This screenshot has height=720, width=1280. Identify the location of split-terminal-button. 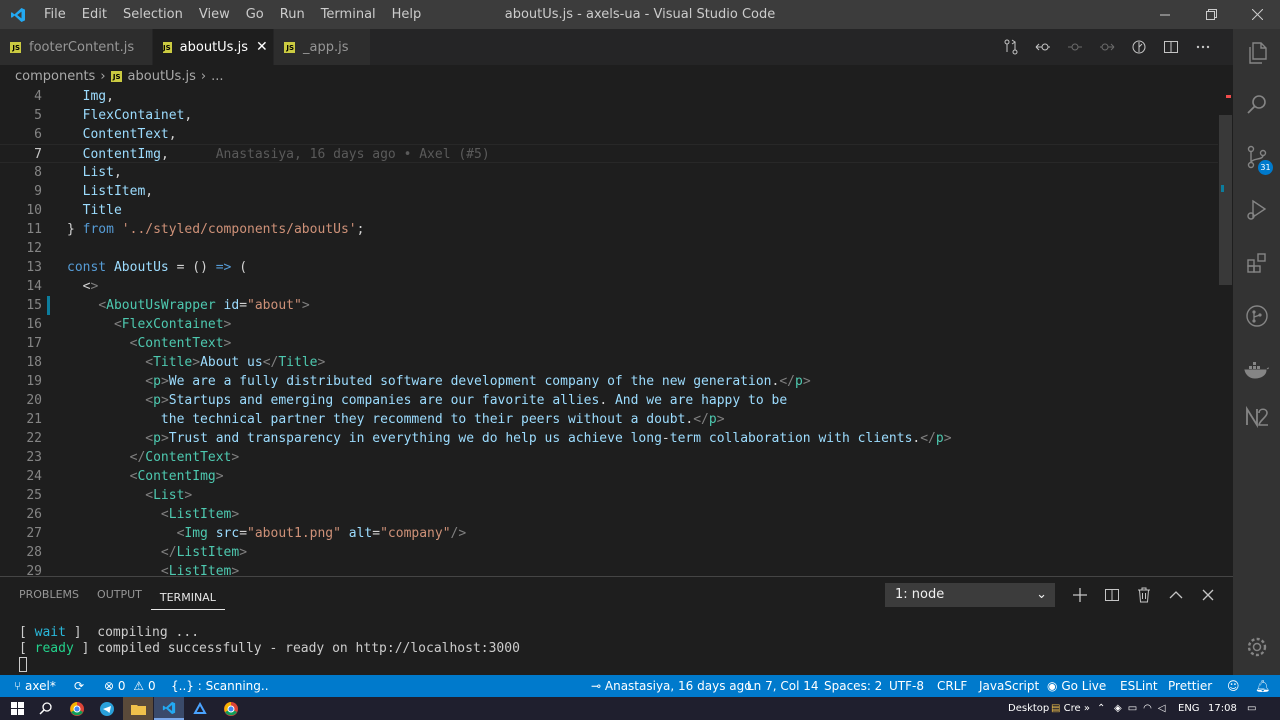
(1112, 595).